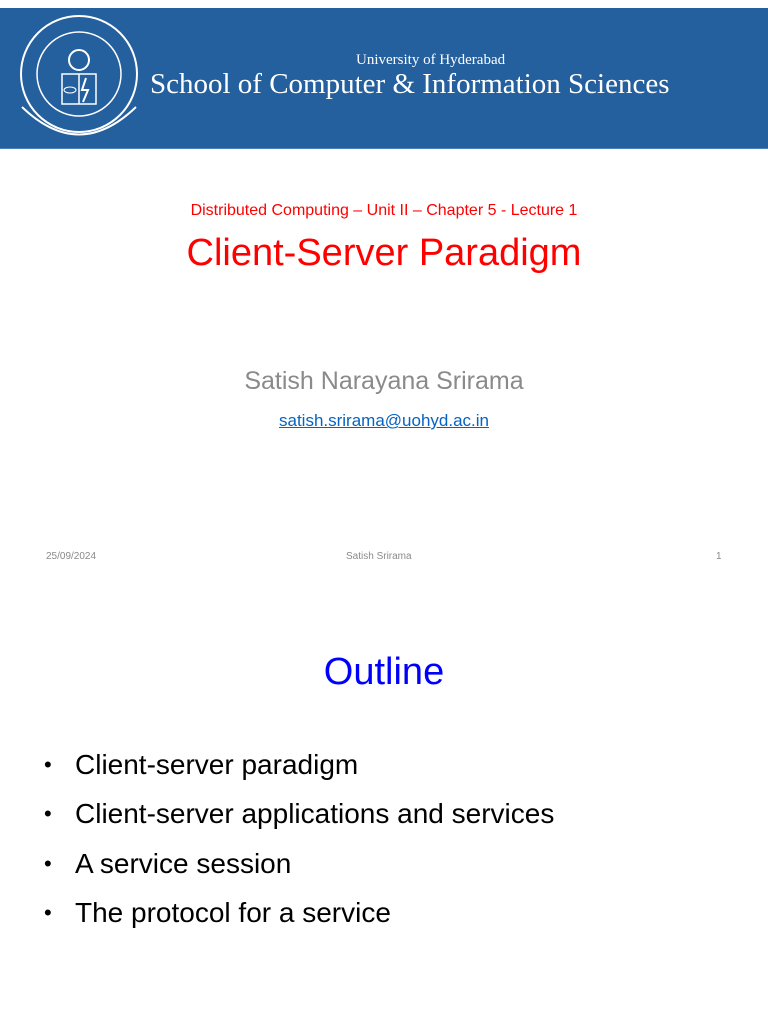 The image size is (768, 1024). I want to click on author-name: Satish Narayana Srirama, so click(384, 381).